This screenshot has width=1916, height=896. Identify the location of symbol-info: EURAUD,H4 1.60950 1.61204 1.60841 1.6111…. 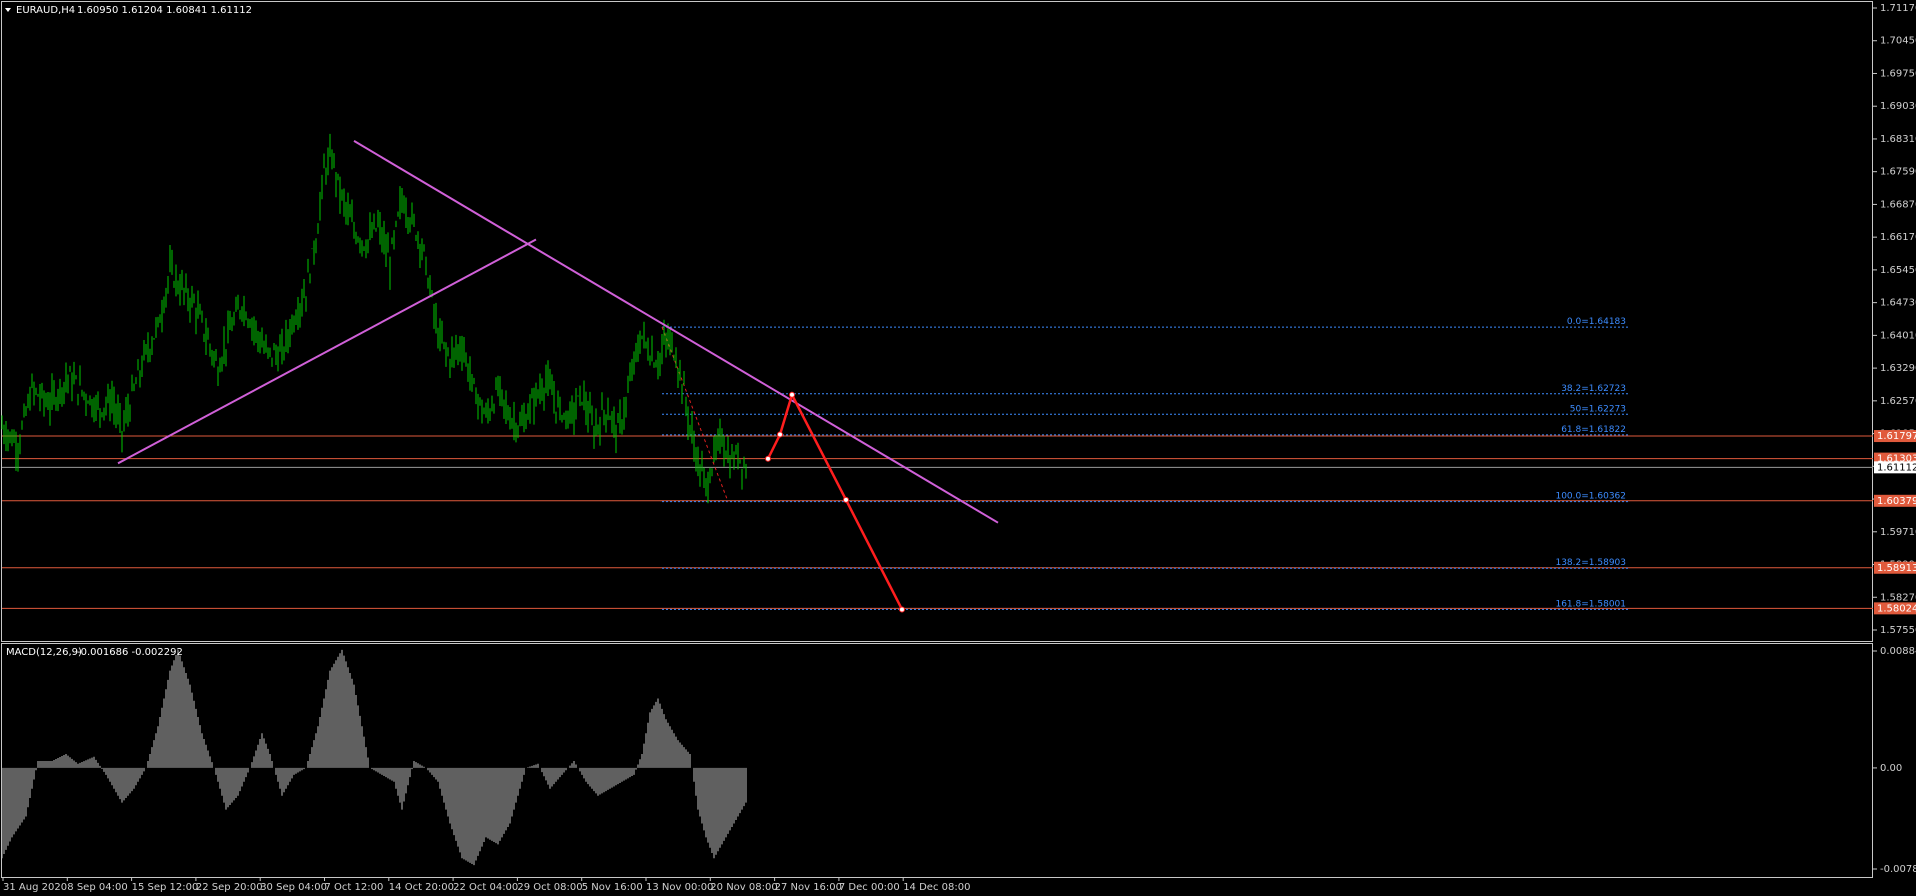
(128, 10).